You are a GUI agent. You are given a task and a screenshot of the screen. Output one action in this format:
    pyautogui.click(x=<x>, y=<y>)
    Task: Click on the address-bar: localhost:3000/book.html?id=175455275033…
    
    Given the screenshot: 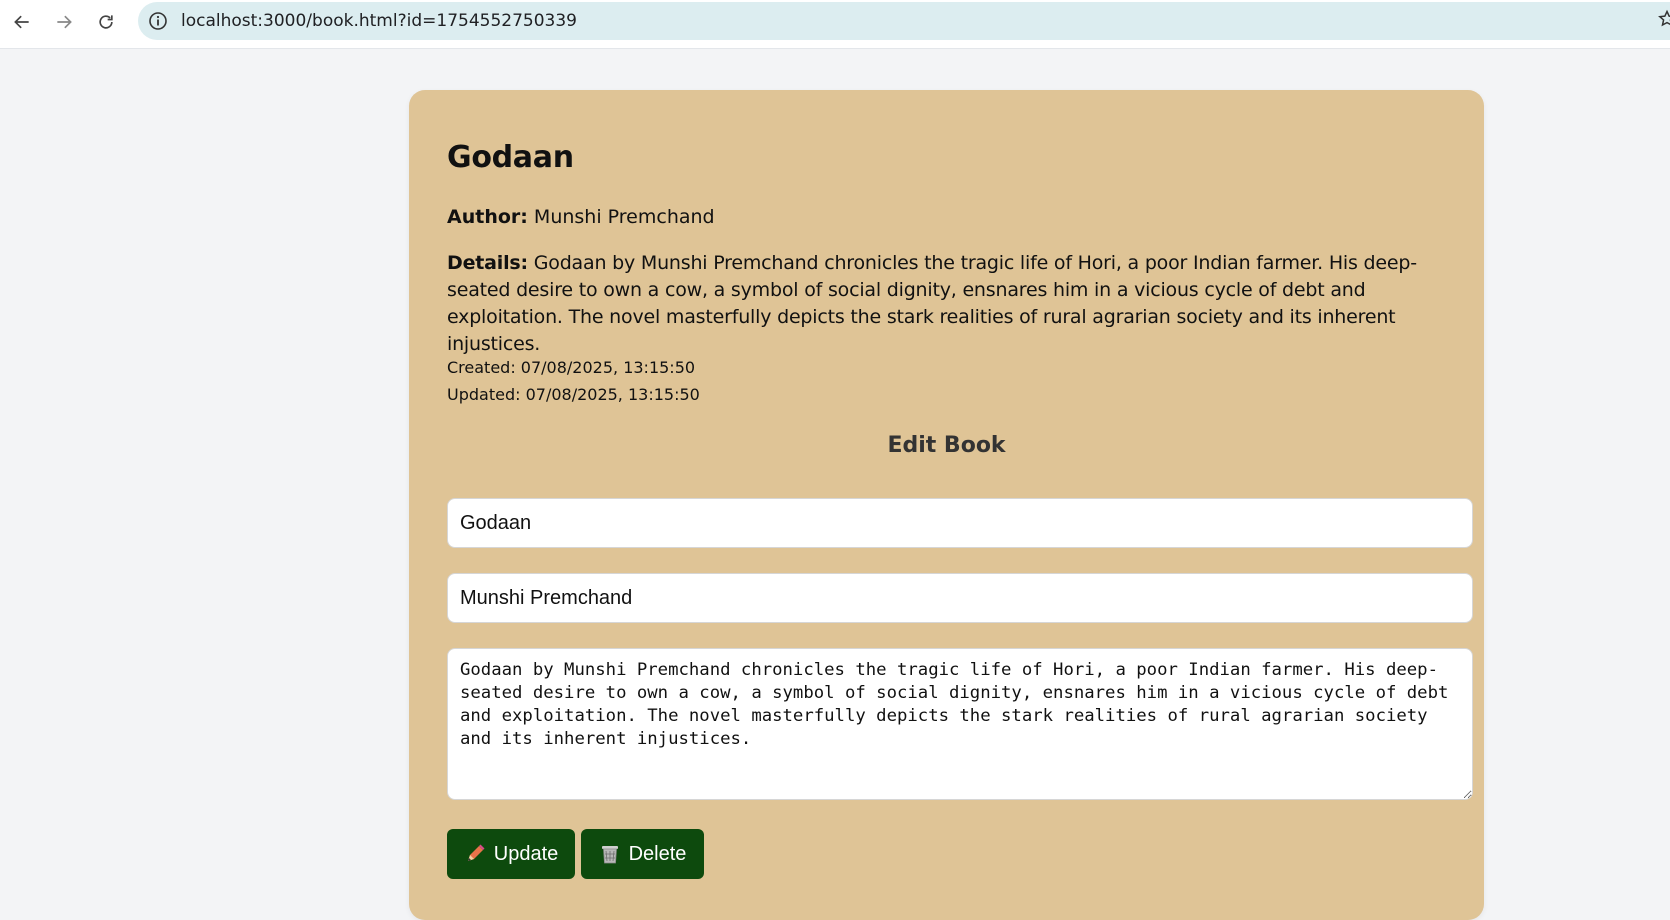 What is the action you would take?
    pyautogui.click(x=904, y=21)
    